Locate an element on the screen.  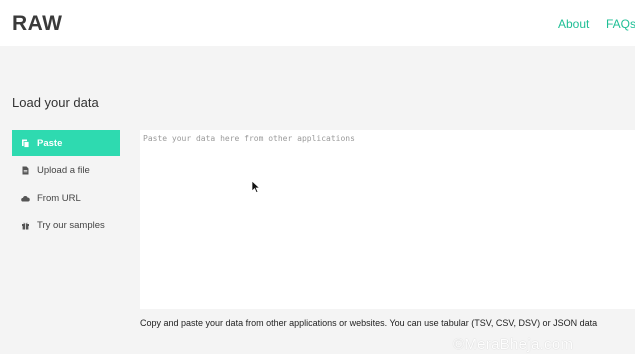
menu-item-label: Upload a file is located at coordinates (63, 170).